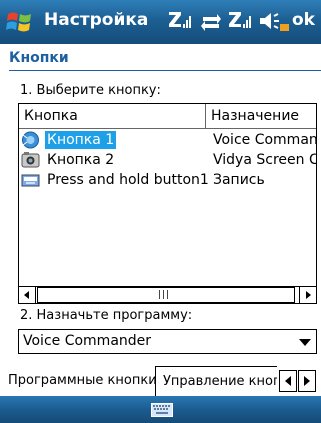  What do you see at coordinates (211, 22) in the screenshot?
I see `sync-arrows-icon` at bounding box center [211, 22].